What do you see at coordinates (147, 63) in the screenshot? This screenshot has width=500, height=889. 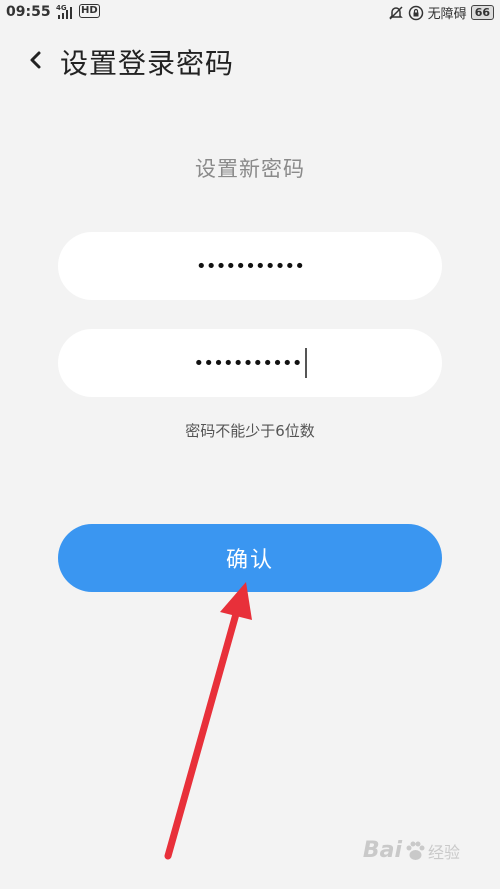 I see `page-title: 设置登录密码` at bounding box center [147, 63].